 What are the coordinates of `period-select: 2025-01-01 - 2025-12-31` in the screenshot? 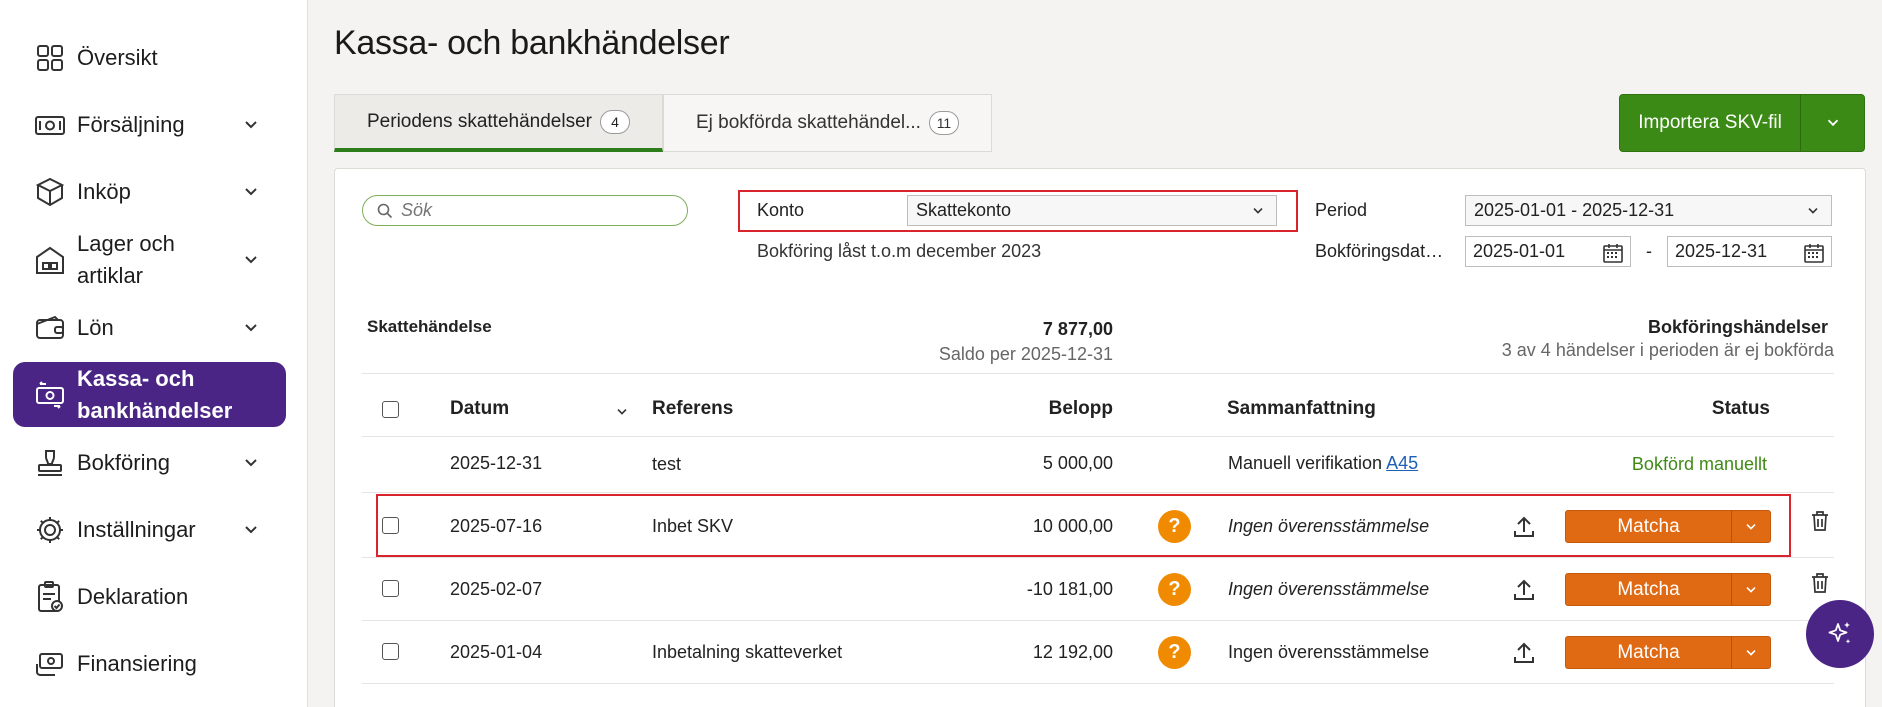 It's located at (1648, 210).